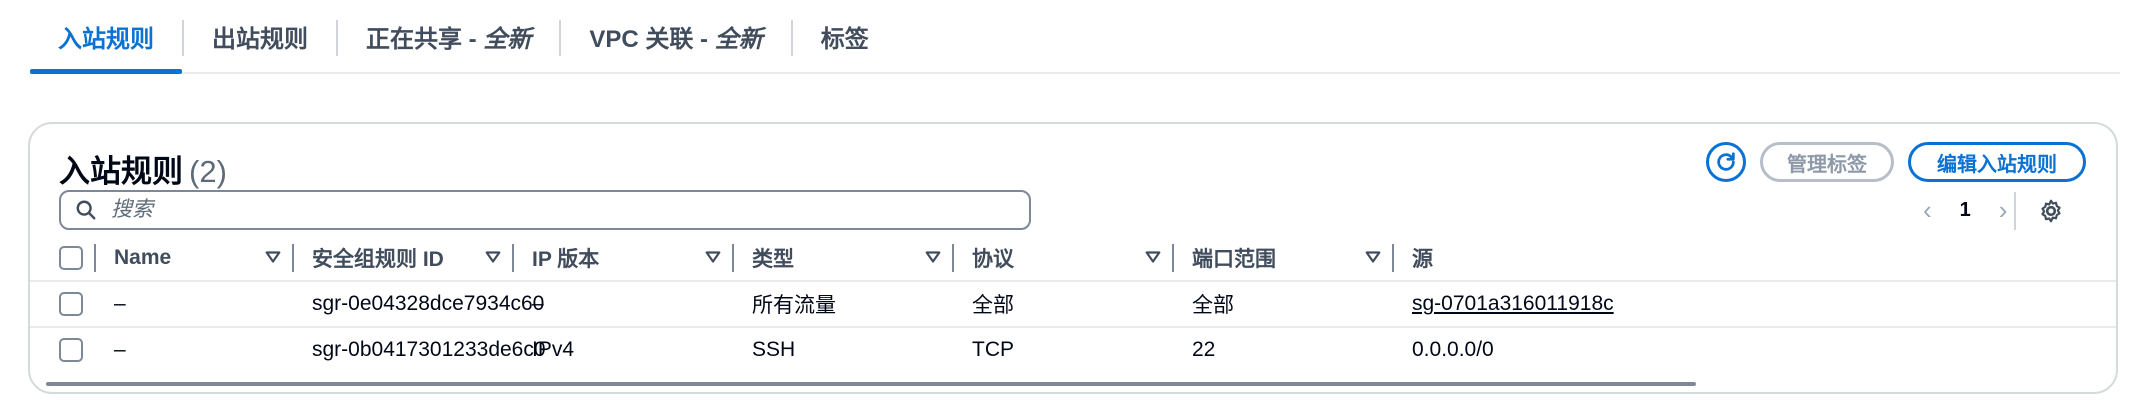 The width and height of the screenshot is (2135, 410). Describe the element at coordinates (649, 39) in the screenshot. I see `tab-label: VPC 关联 -` at that location.